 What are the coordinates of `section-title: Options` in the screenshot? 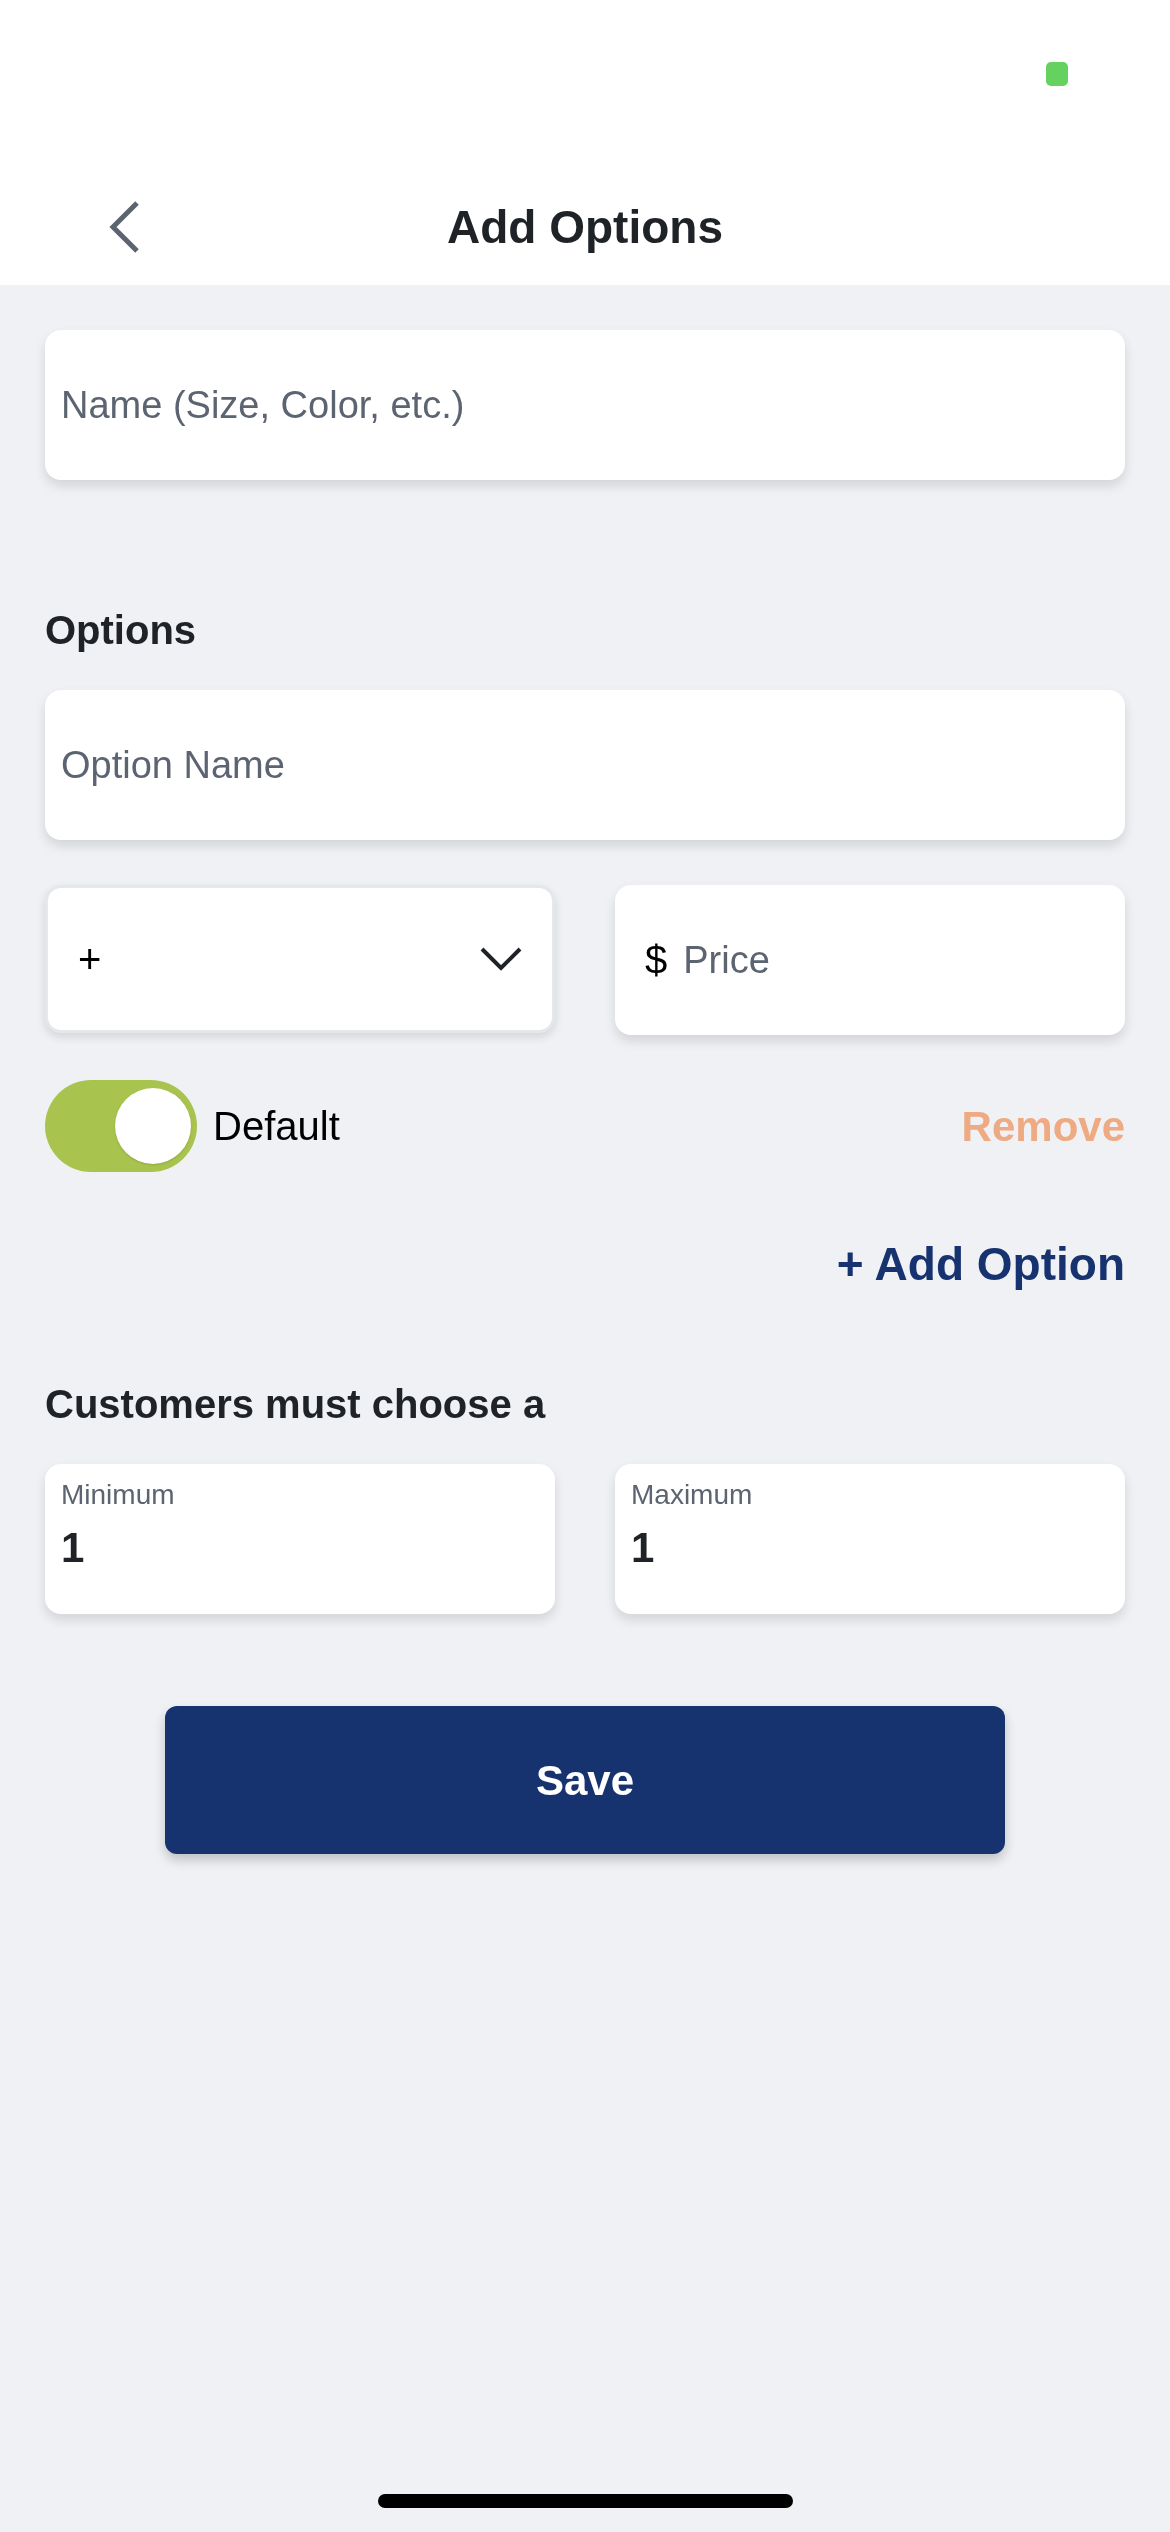 It's located at (121, 630).